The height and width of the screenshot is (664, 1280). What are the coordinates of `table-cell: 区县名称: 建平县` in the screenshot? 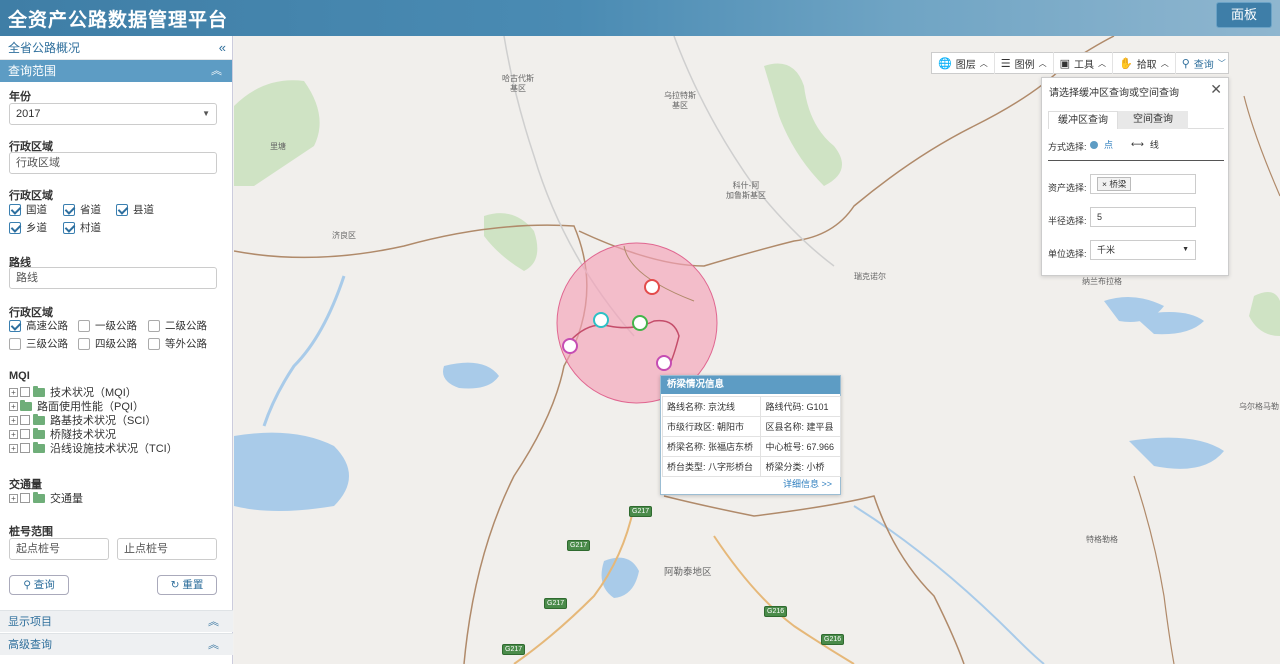 It's located at (800, 426).